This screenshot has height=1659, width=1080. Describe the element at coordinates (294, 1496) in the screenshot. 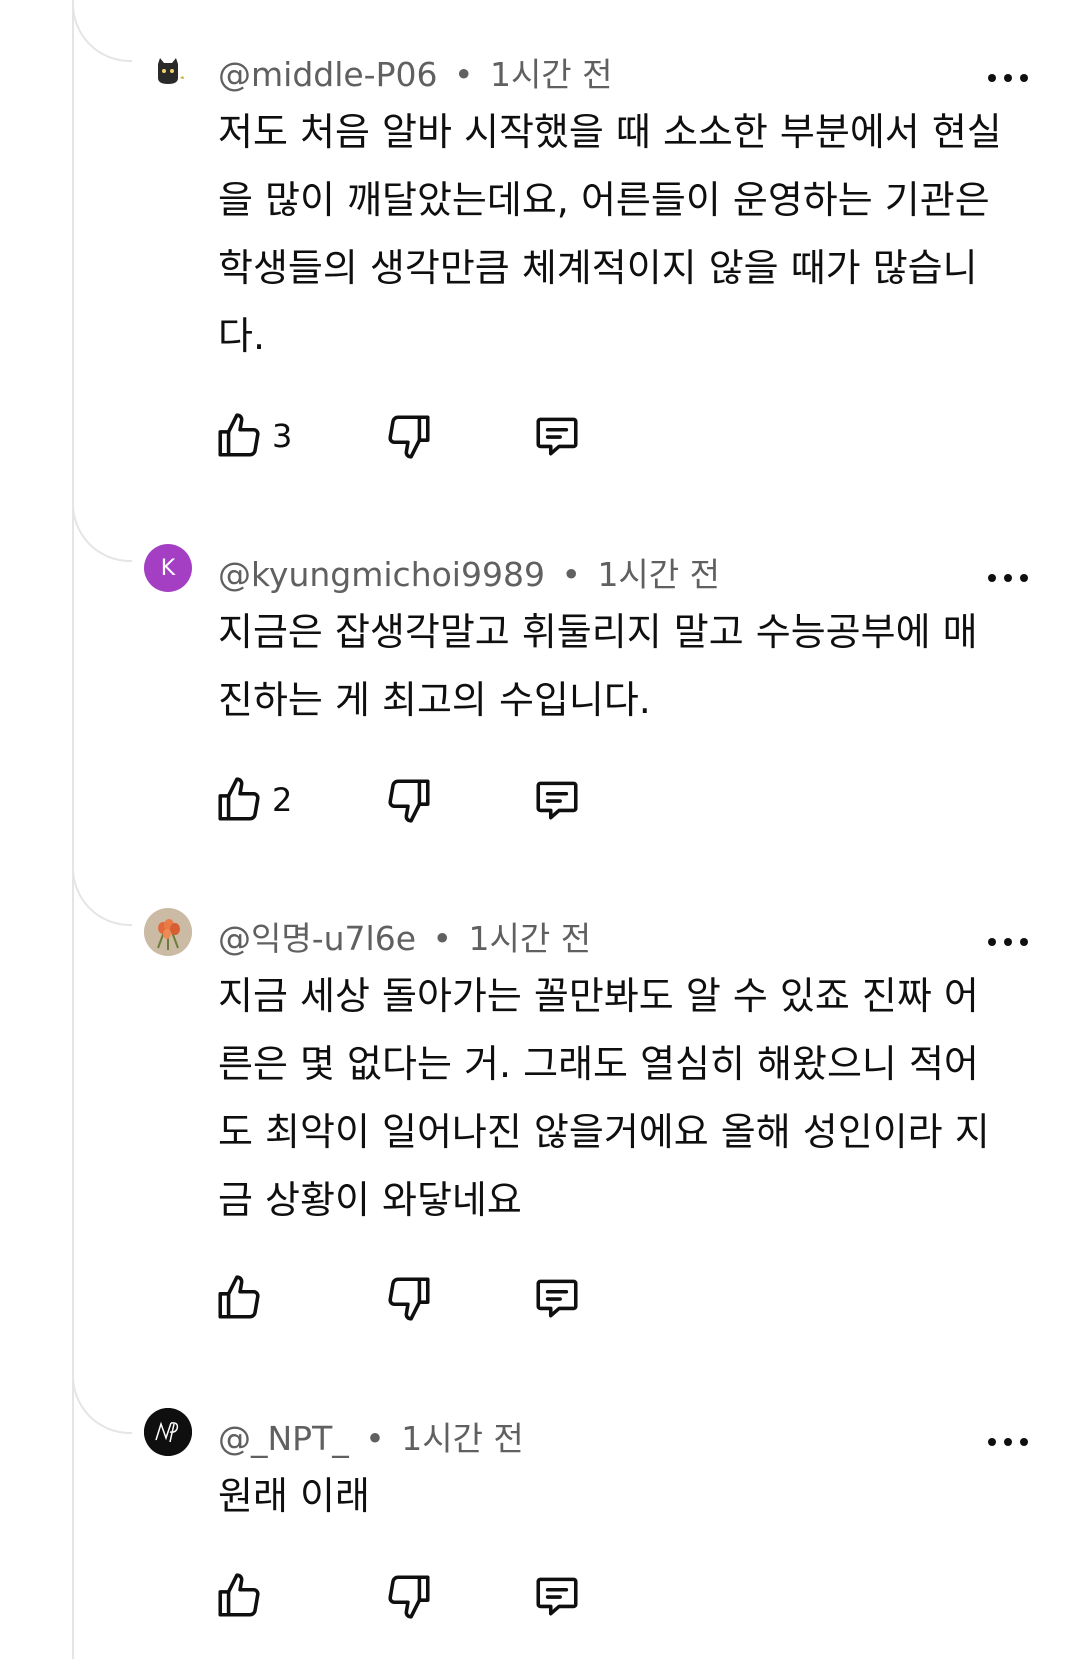

I see `comment-text: 원래 이래` at that location.